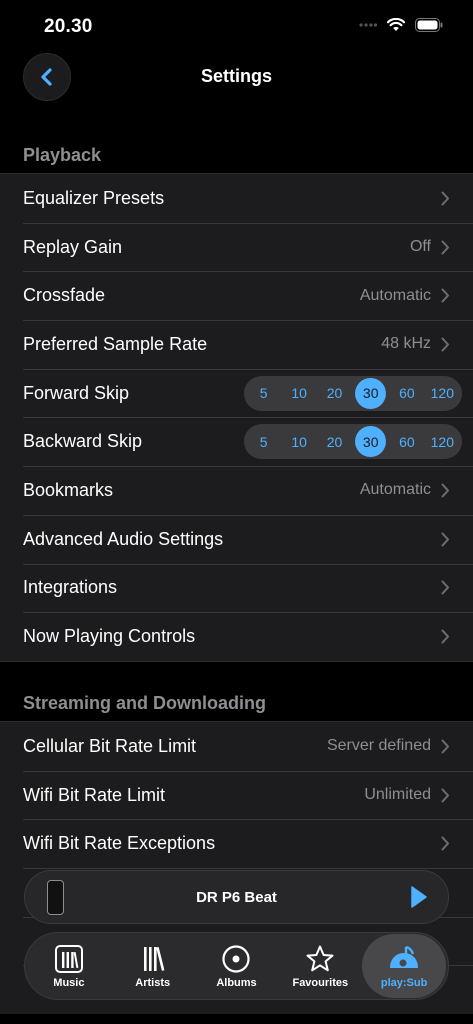  I want to click on mini-player-title: DR P6 Beat, so click(236, 897).